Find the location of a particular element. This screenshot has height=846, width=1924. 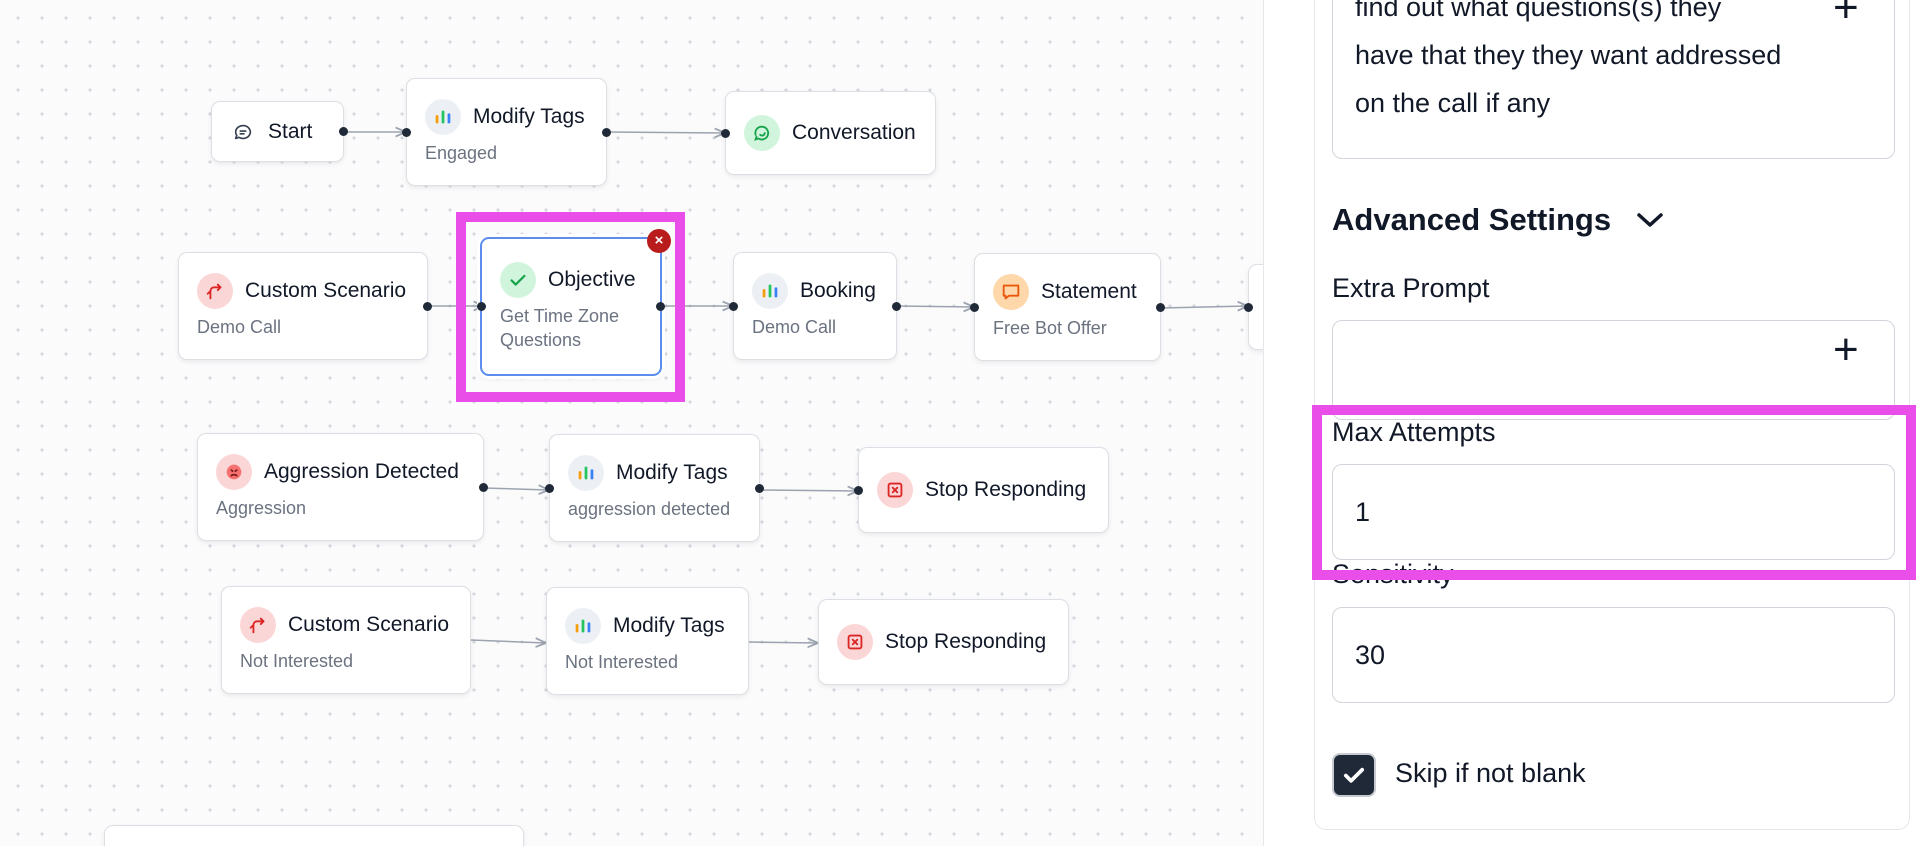

node-stop-responding-2: Stop Responding is located at coordinates (943, 642).